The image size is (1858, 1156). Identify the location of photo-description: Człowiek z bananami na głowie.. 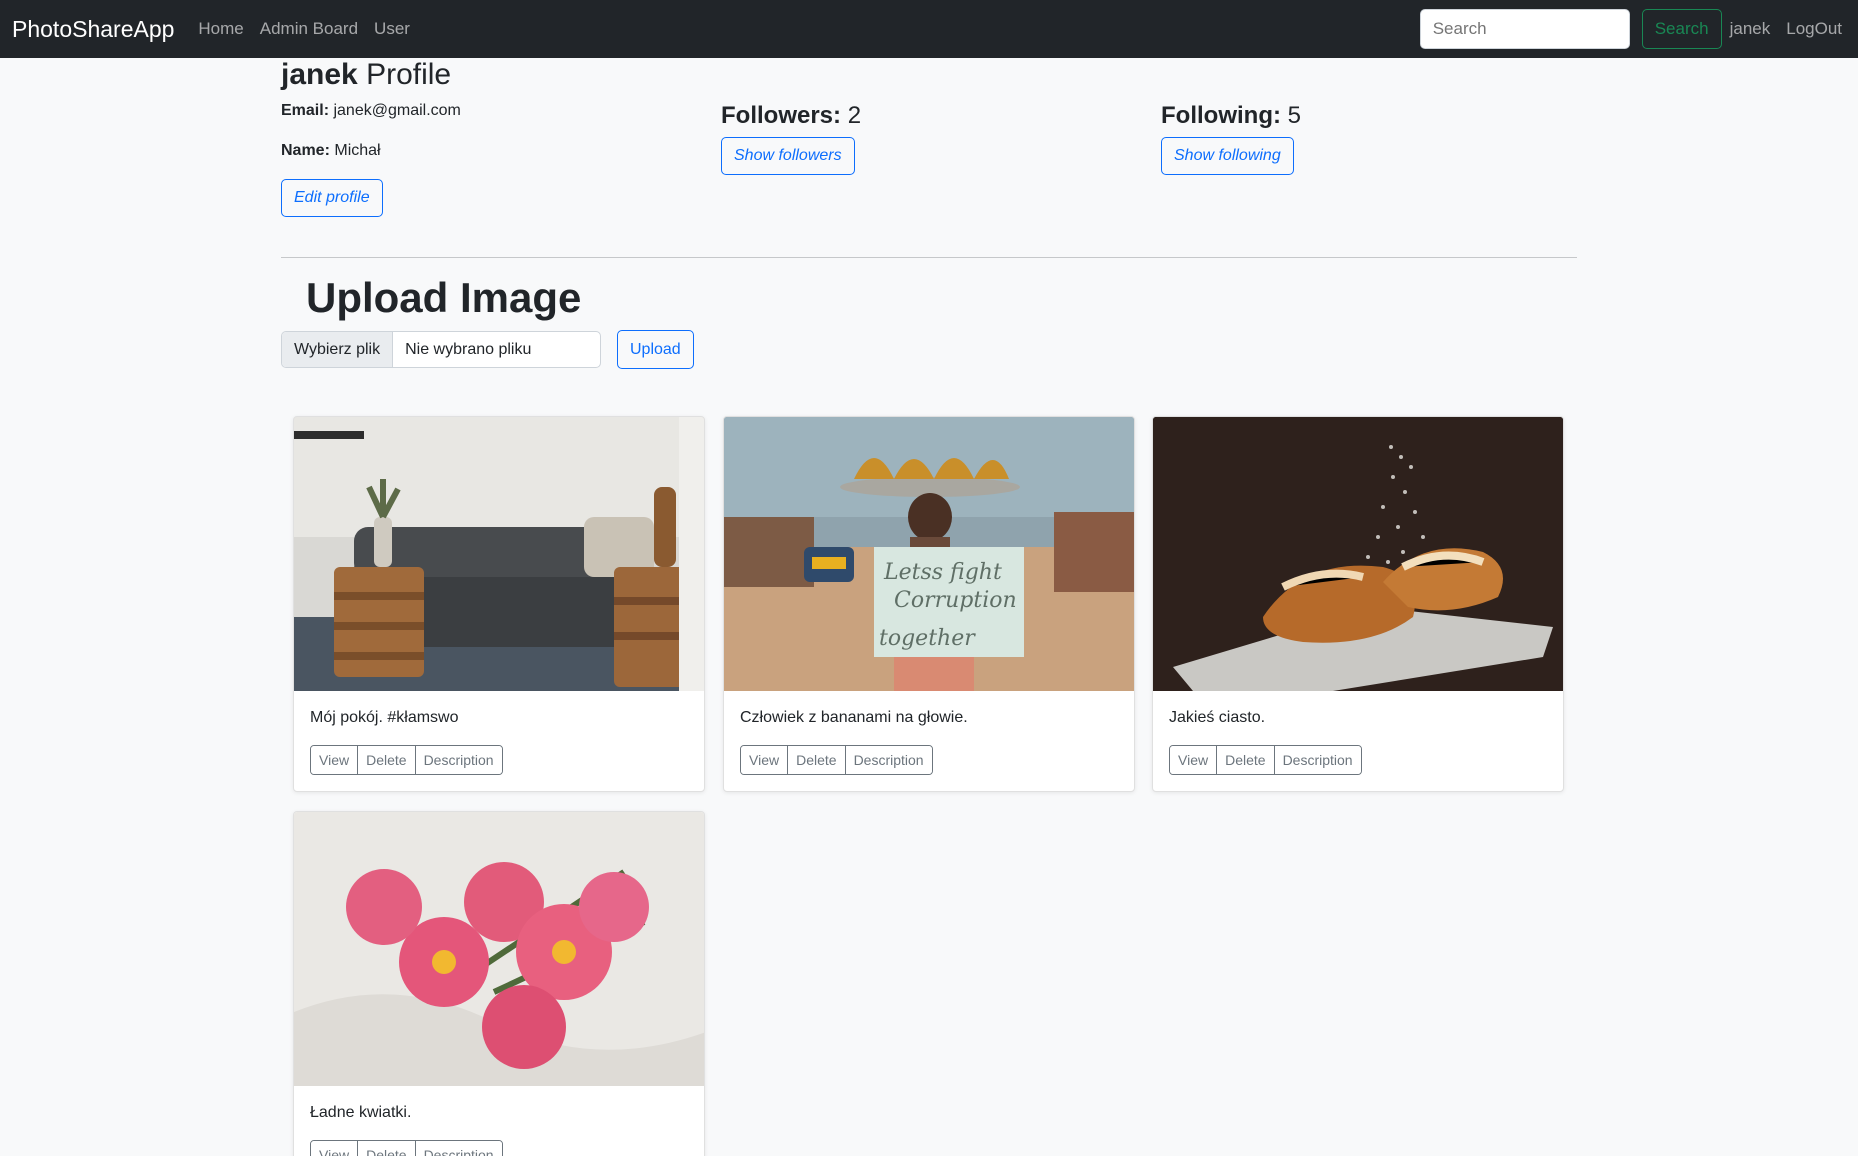
(854, 717).